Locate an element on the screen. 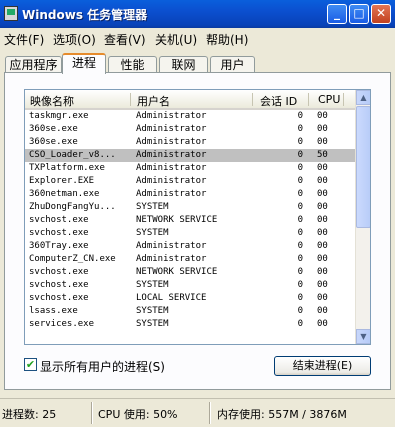 Image resolution: width=395 pixels, height=427 pixels. menu-view: 查看(V) is located at coordinates (125, 39).